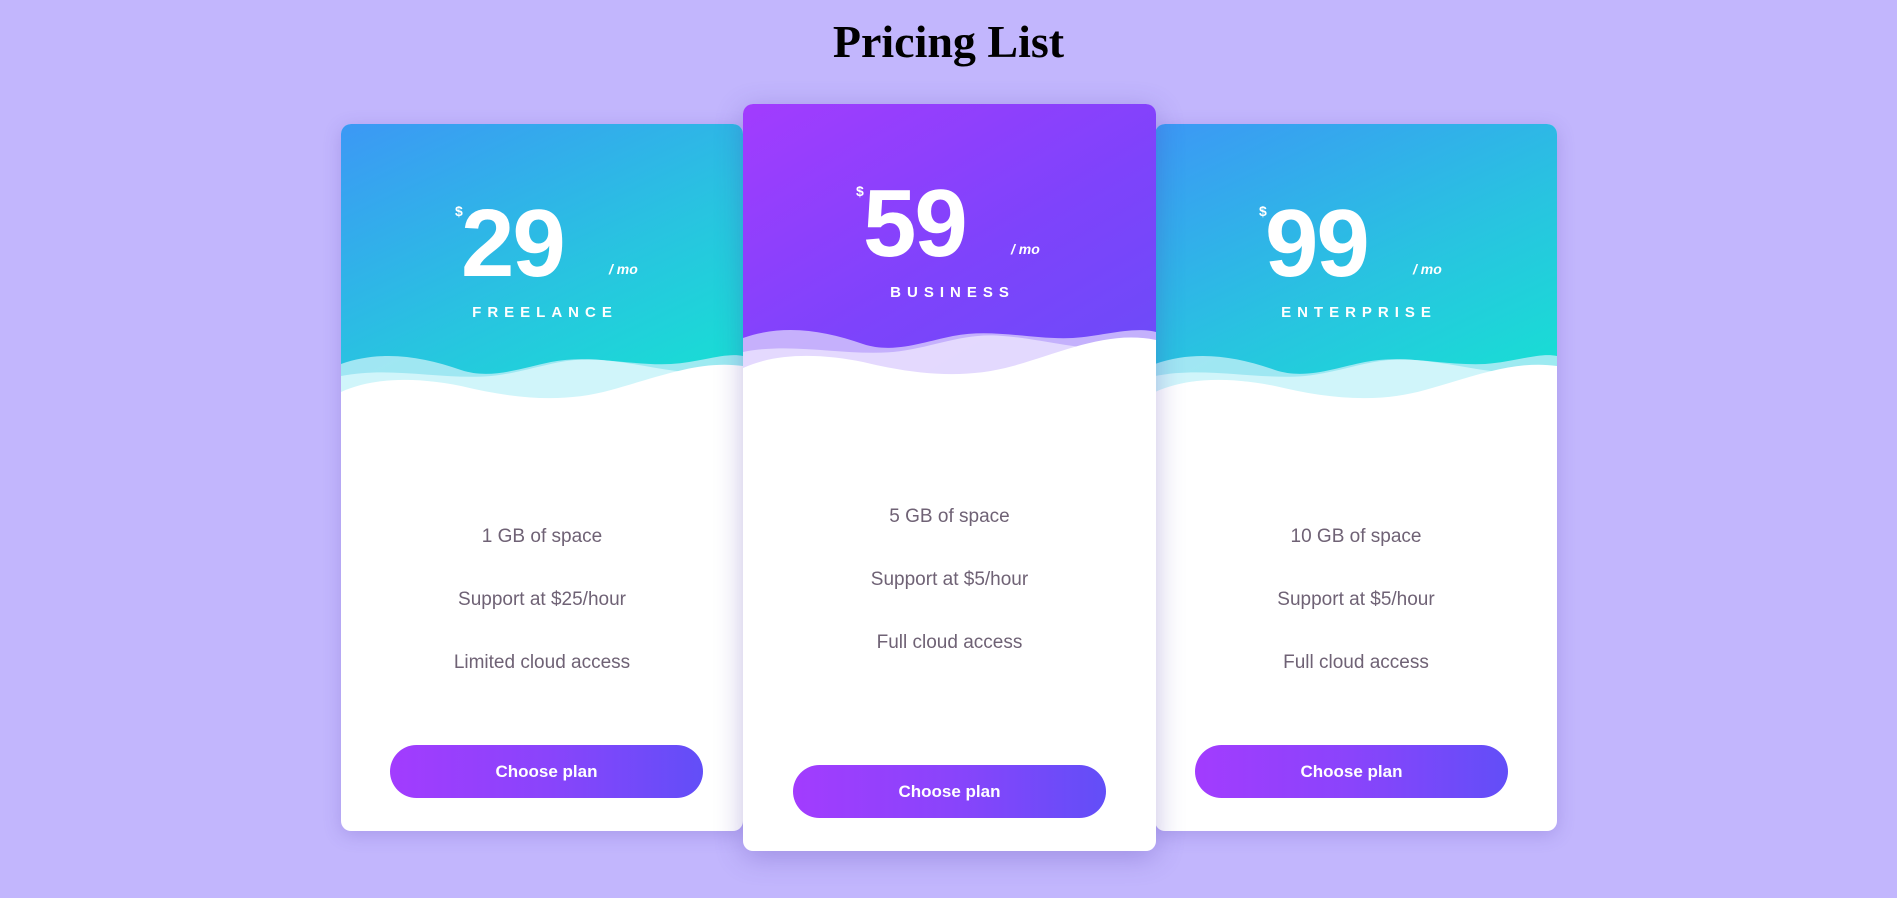 The height and width of the screenshot is (898, 1897). I want to click on price-block: $ 99 / mo, so click(1356, 251).